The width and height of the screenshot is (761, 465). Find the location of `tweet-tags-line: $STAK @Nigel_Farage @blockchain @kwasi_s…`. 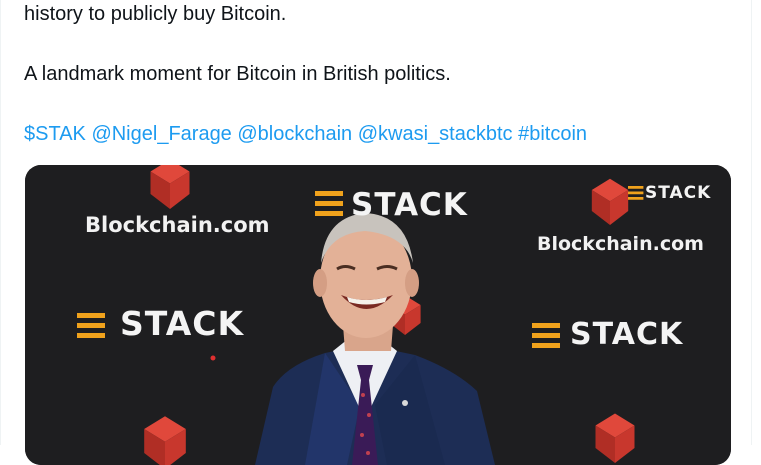

tweet-tags-line: $STAK @Nigel_Farage @blockchain @kwasi_s… is located at coordinates (305, 134).